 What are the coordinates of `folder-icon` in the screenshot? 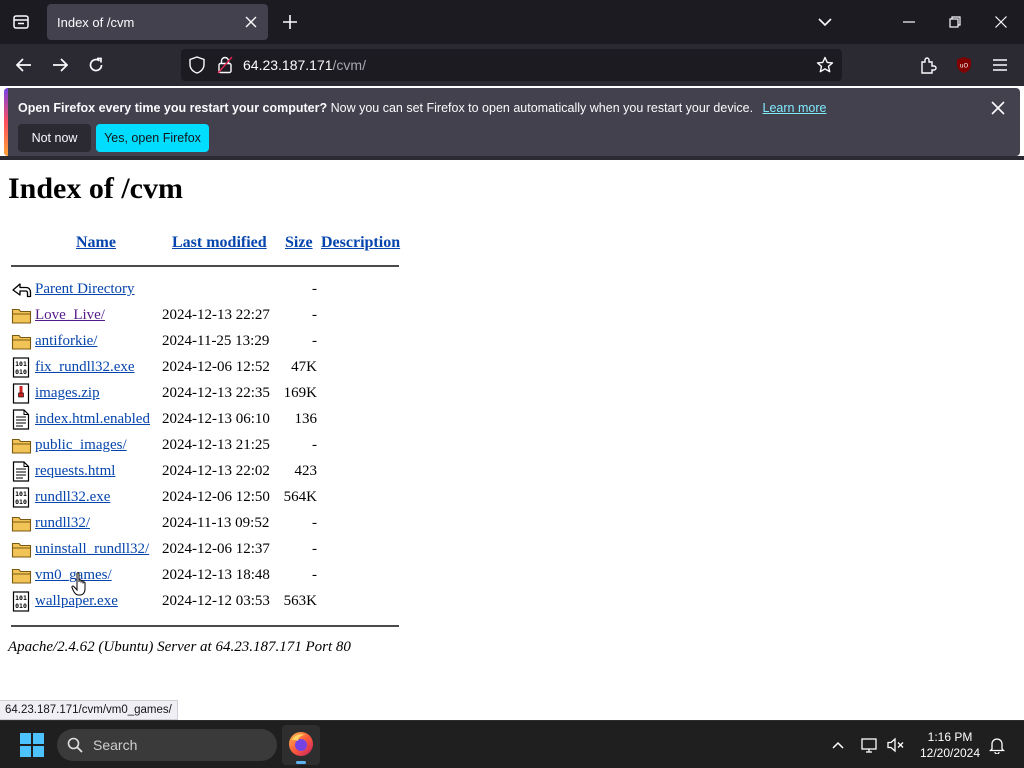 It's located at (21, 575).